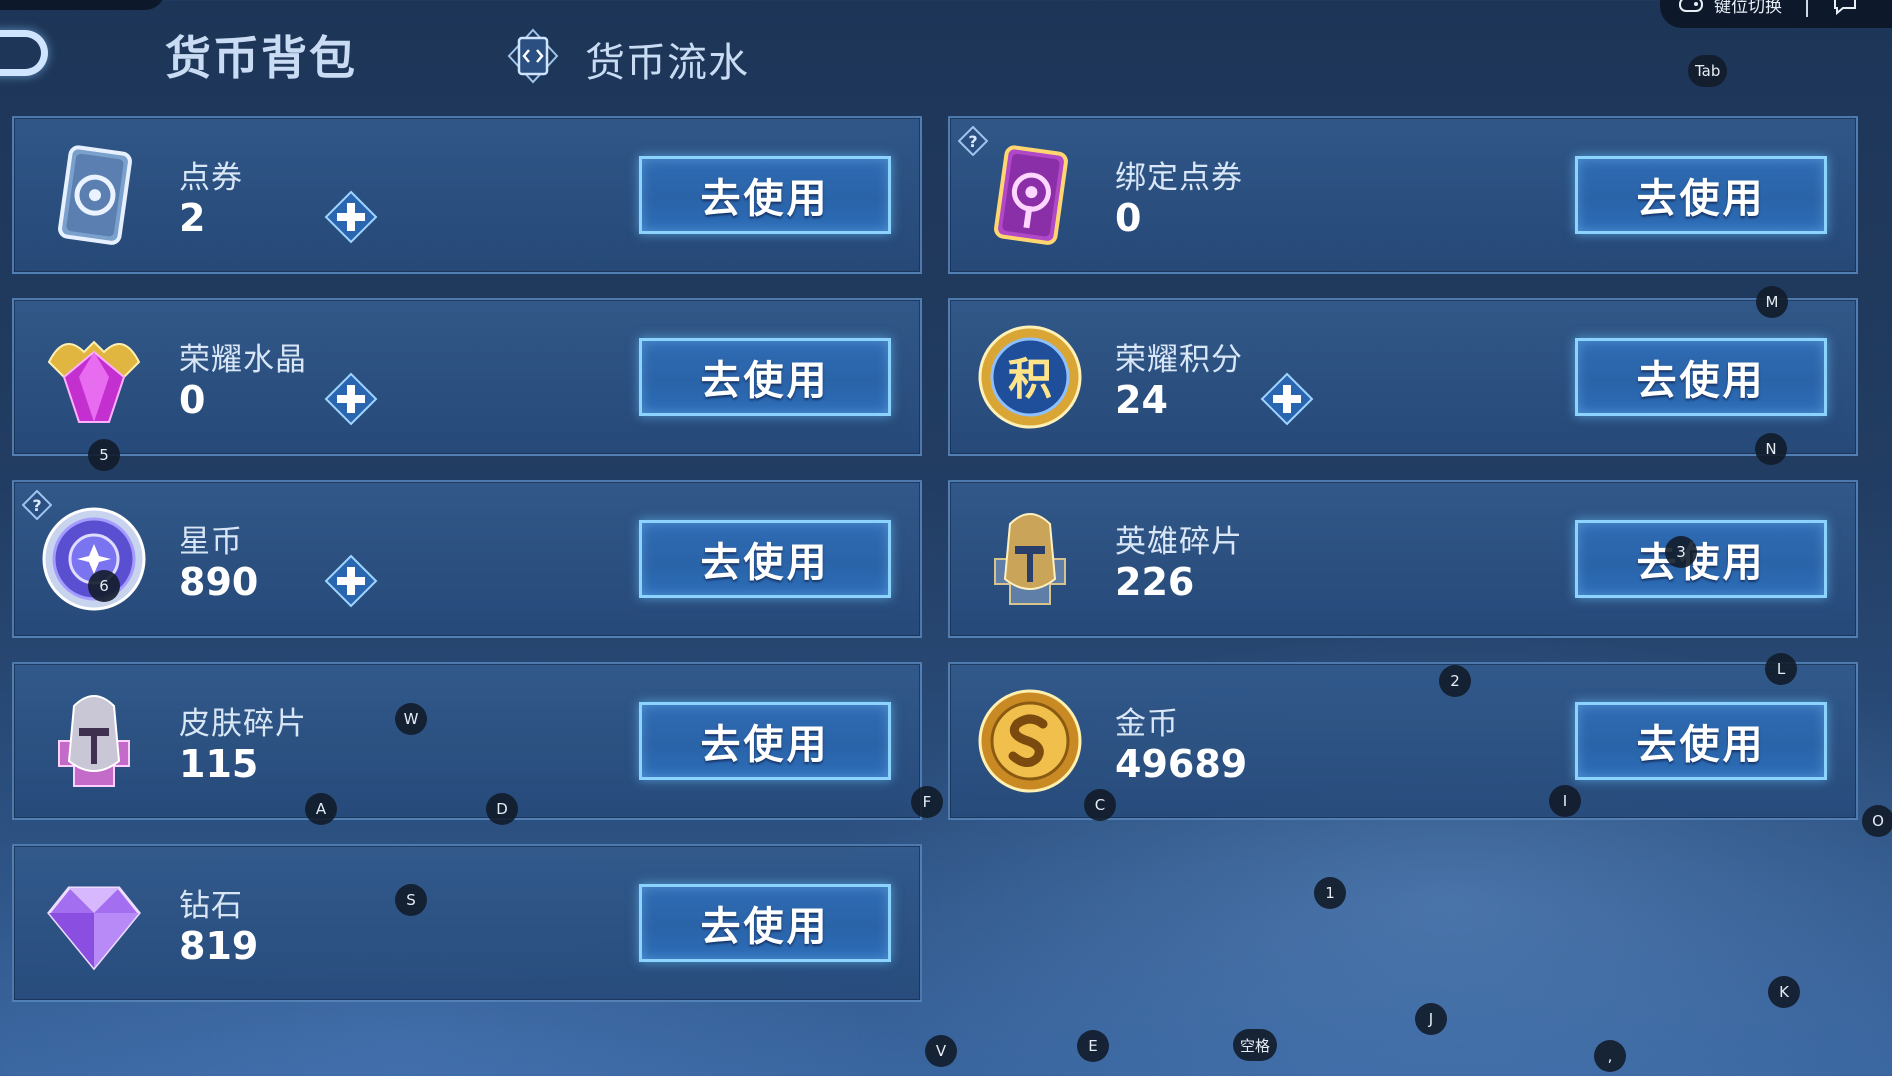 The height and width of the screenshot is (1076, 1892). Describe the element at coordinates (941, 1051) in the screenshot. I see `key-hint-v: V` at that location.